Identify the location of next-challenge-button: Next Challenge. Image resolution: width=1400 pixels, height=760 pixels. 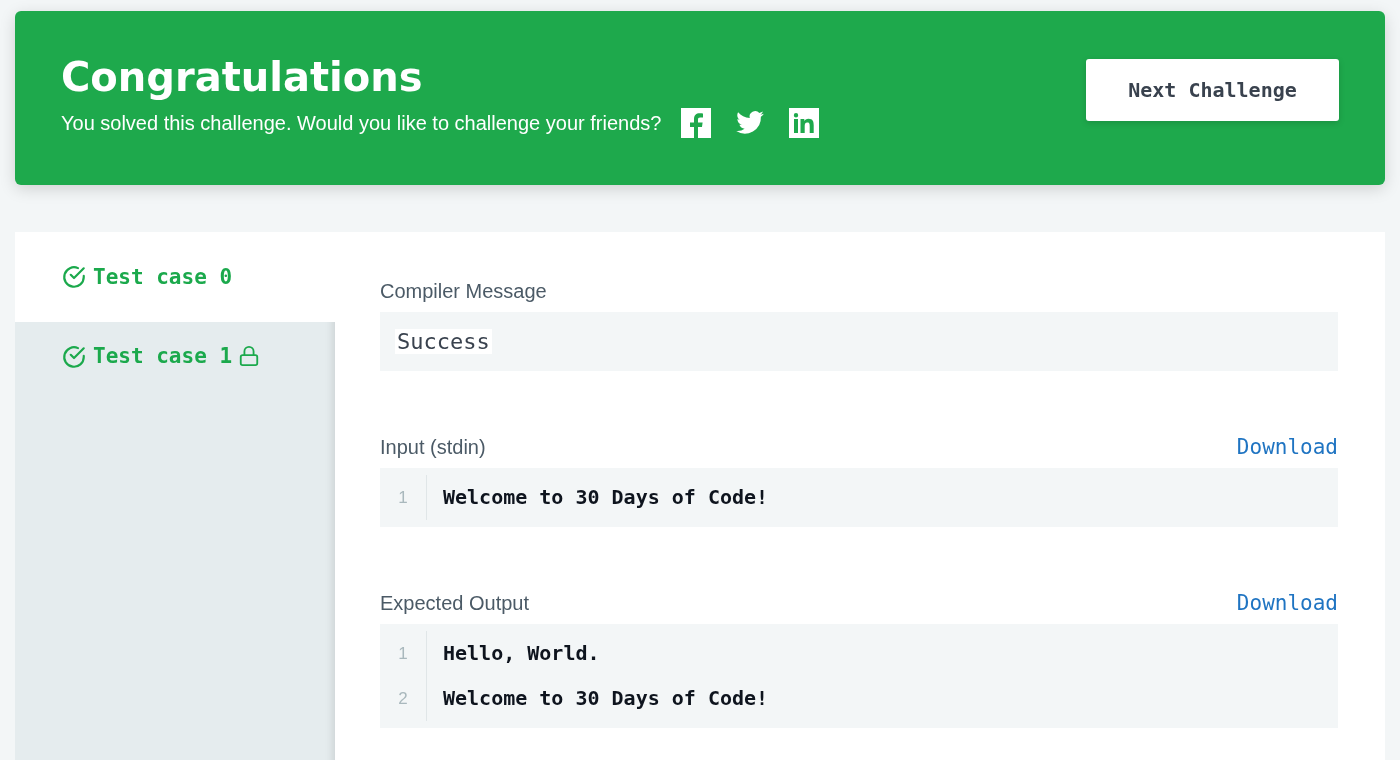
(1212, 90).